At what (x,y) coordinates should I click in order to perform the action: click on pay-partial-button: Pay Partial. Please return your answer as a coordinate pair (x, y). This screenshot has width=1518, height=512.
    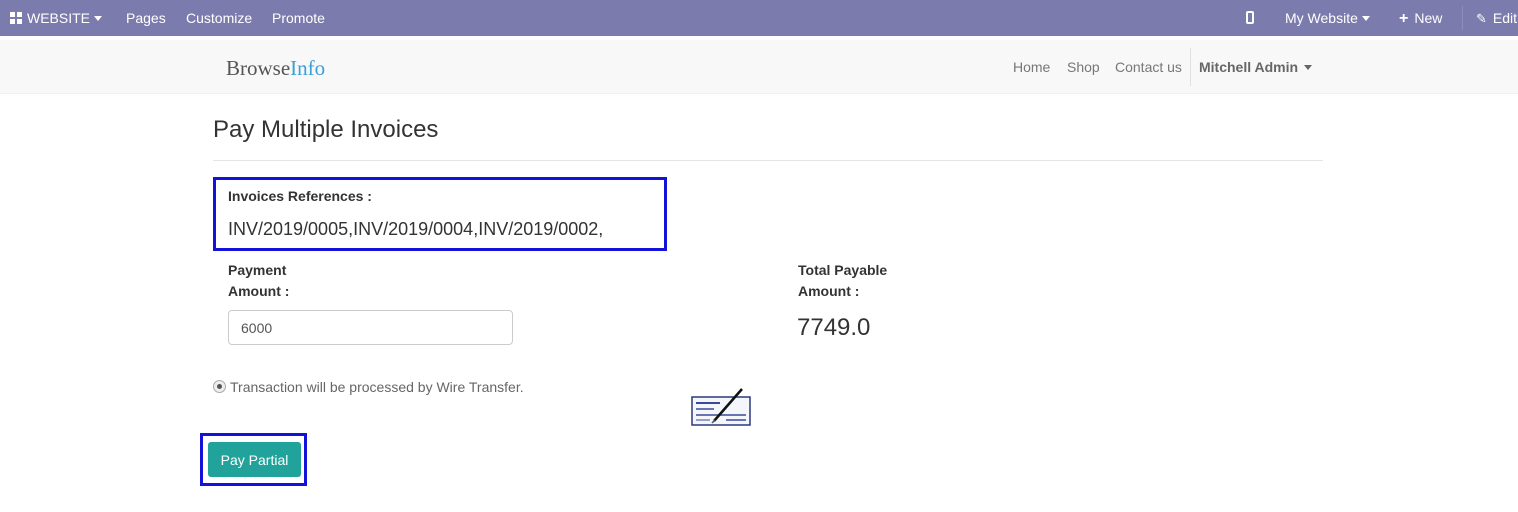
    Looking at the image, I should click on (254, 459).